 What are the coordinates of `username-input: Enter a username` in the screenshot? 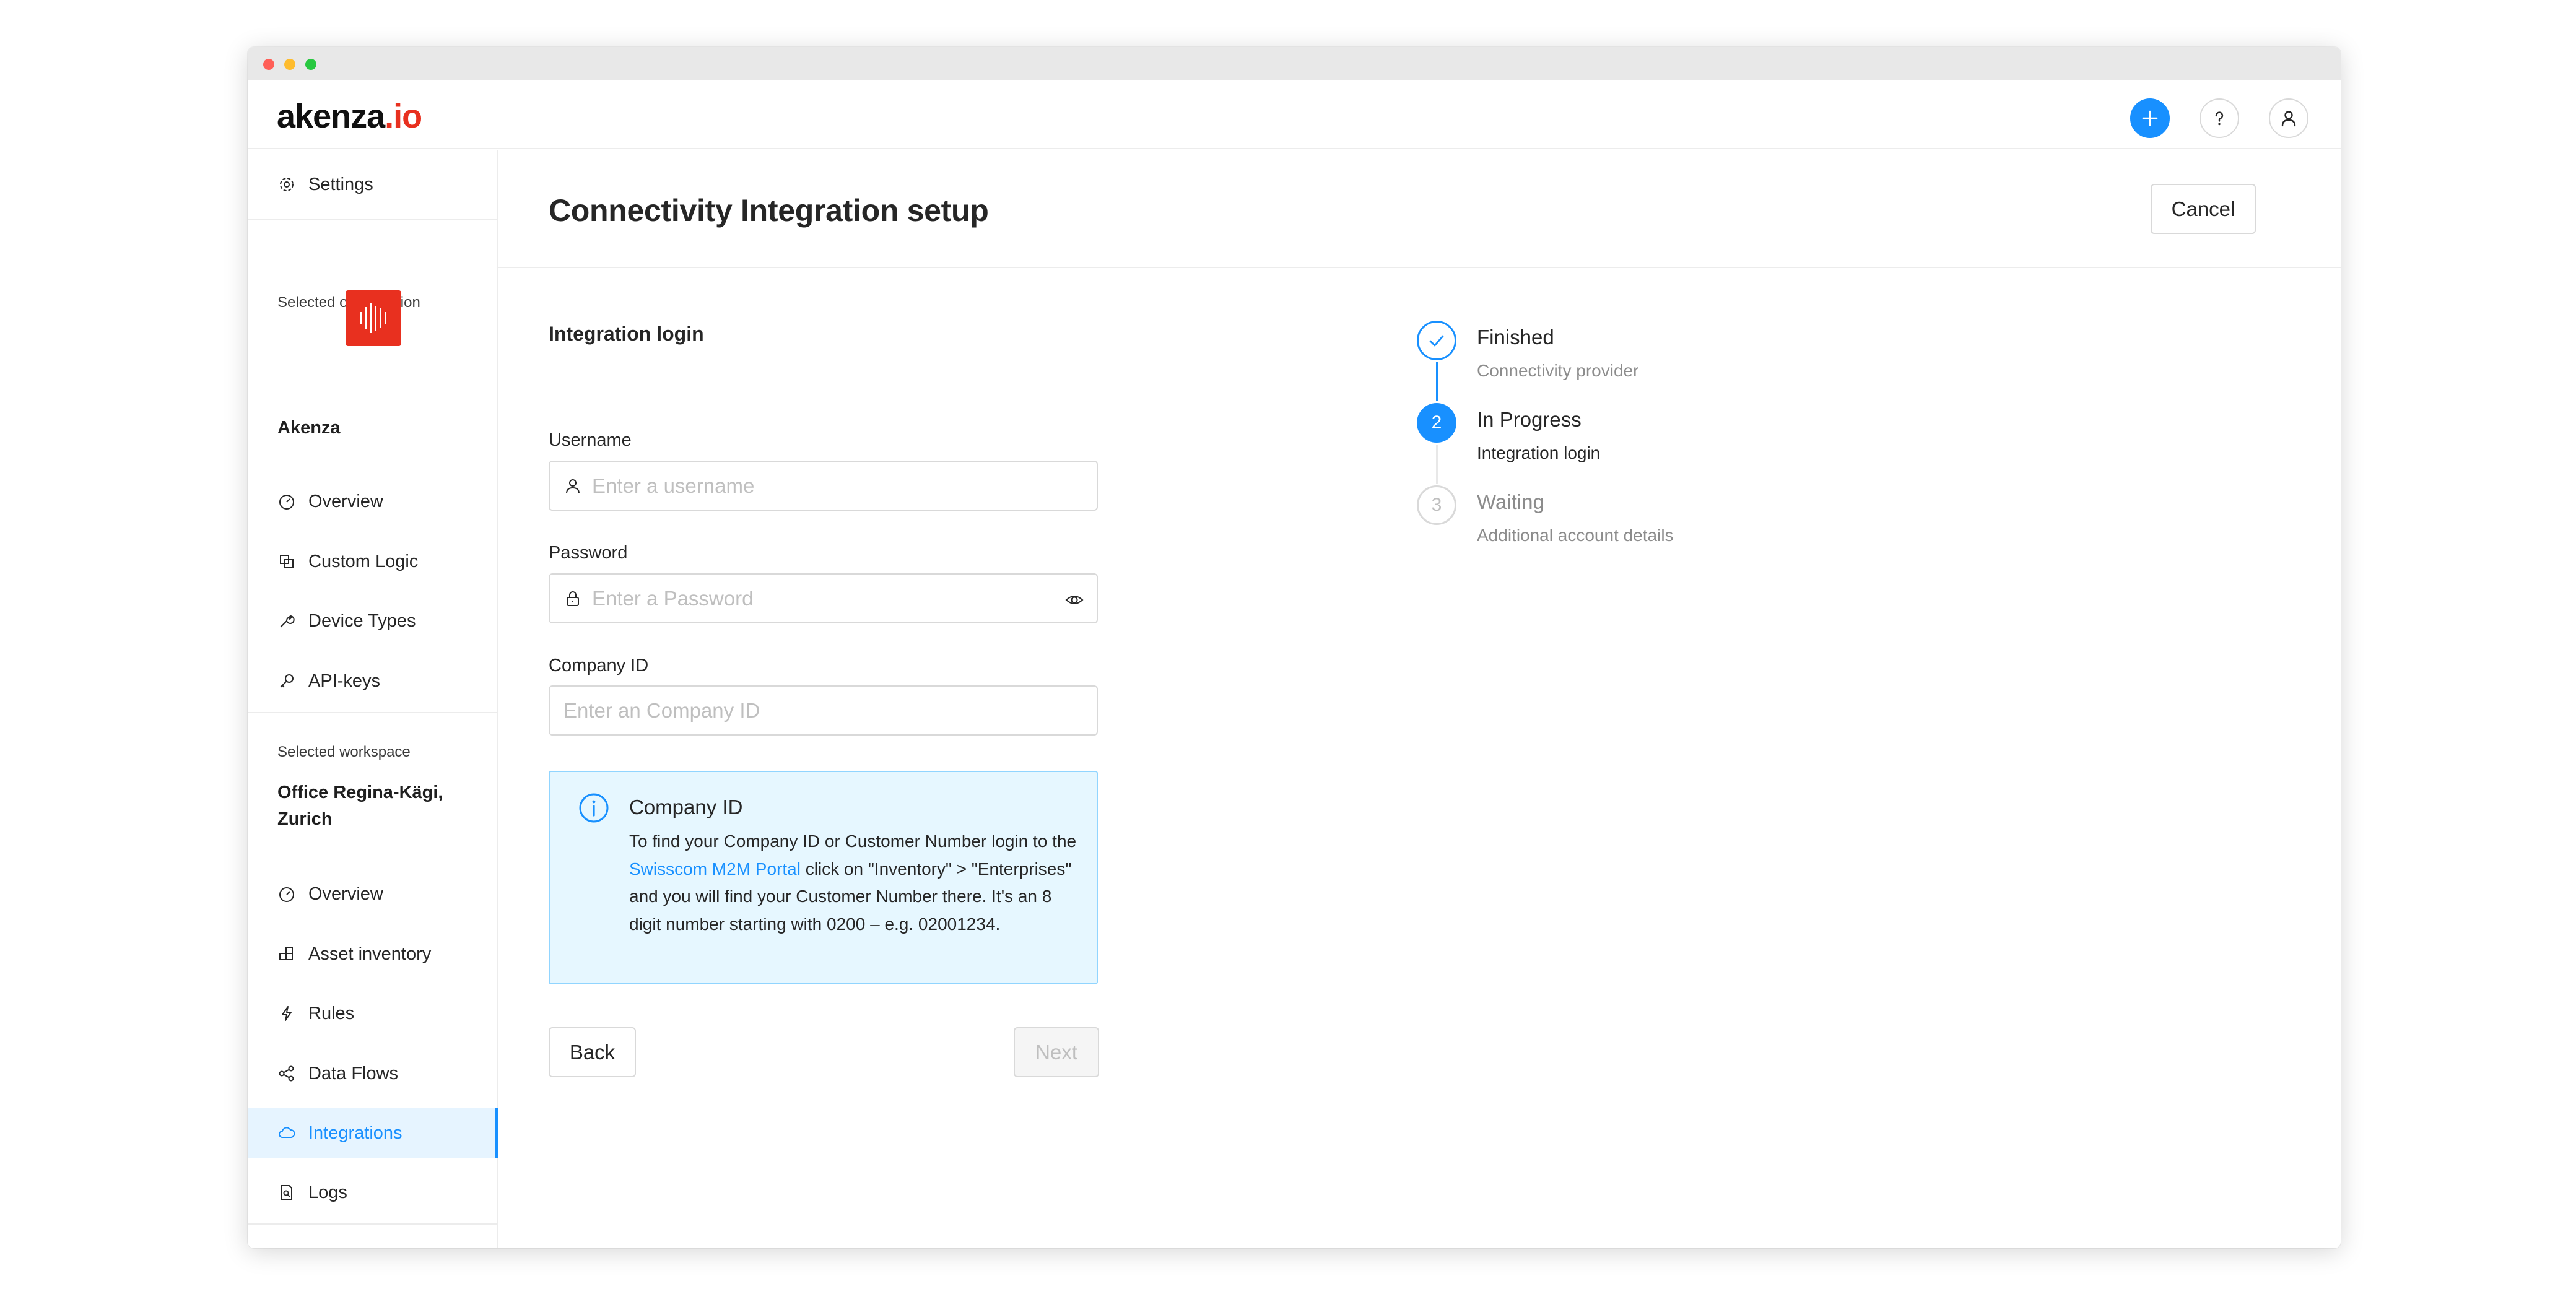 It's located at (823, 486).